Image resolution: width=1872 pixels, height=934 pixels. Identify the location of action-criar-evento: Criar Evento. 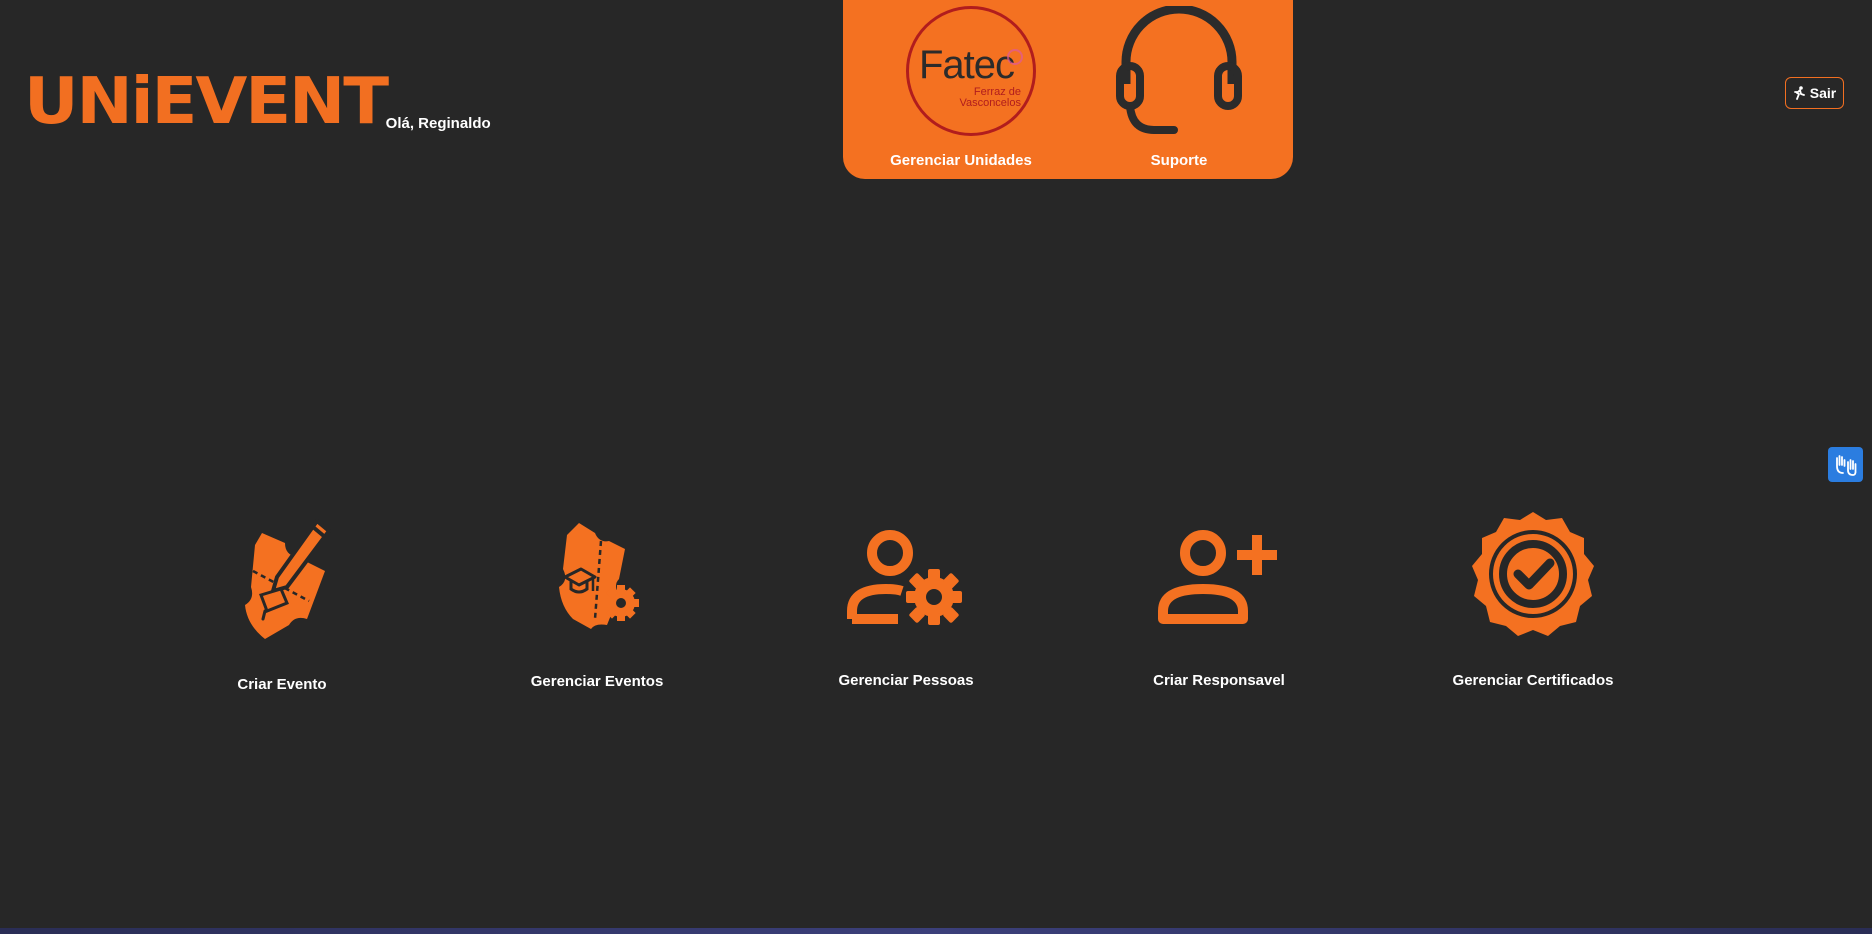
(282, 605).